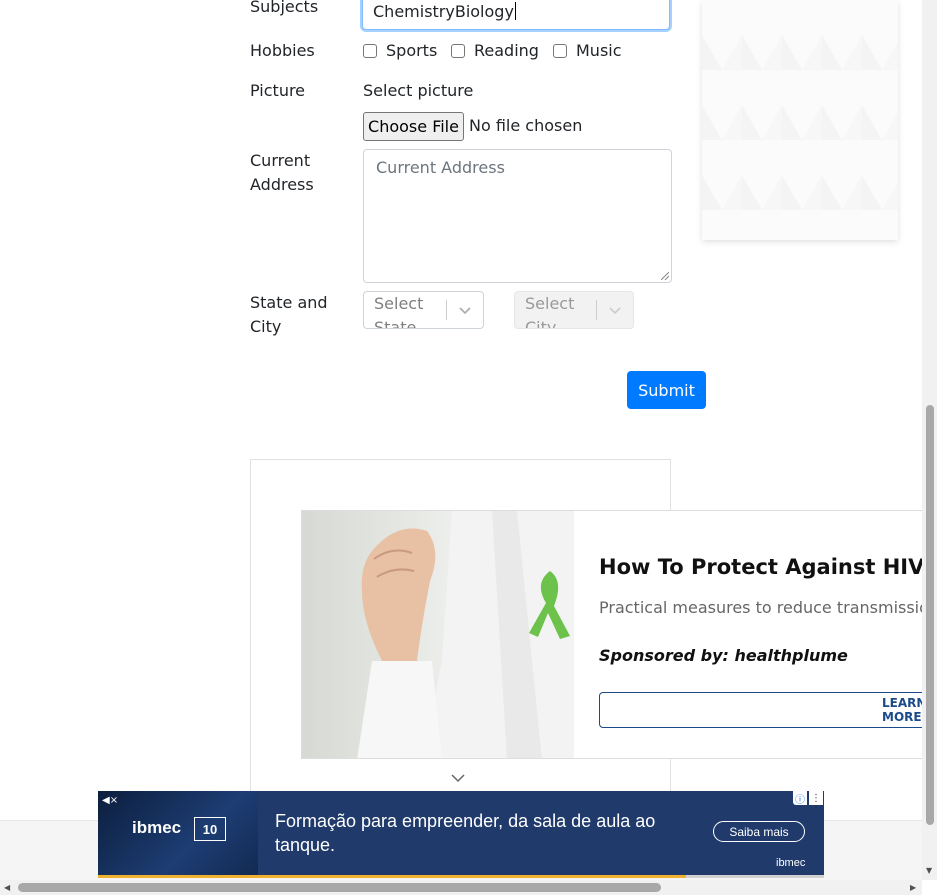  I want to click on ad-image, so click(438, 634).